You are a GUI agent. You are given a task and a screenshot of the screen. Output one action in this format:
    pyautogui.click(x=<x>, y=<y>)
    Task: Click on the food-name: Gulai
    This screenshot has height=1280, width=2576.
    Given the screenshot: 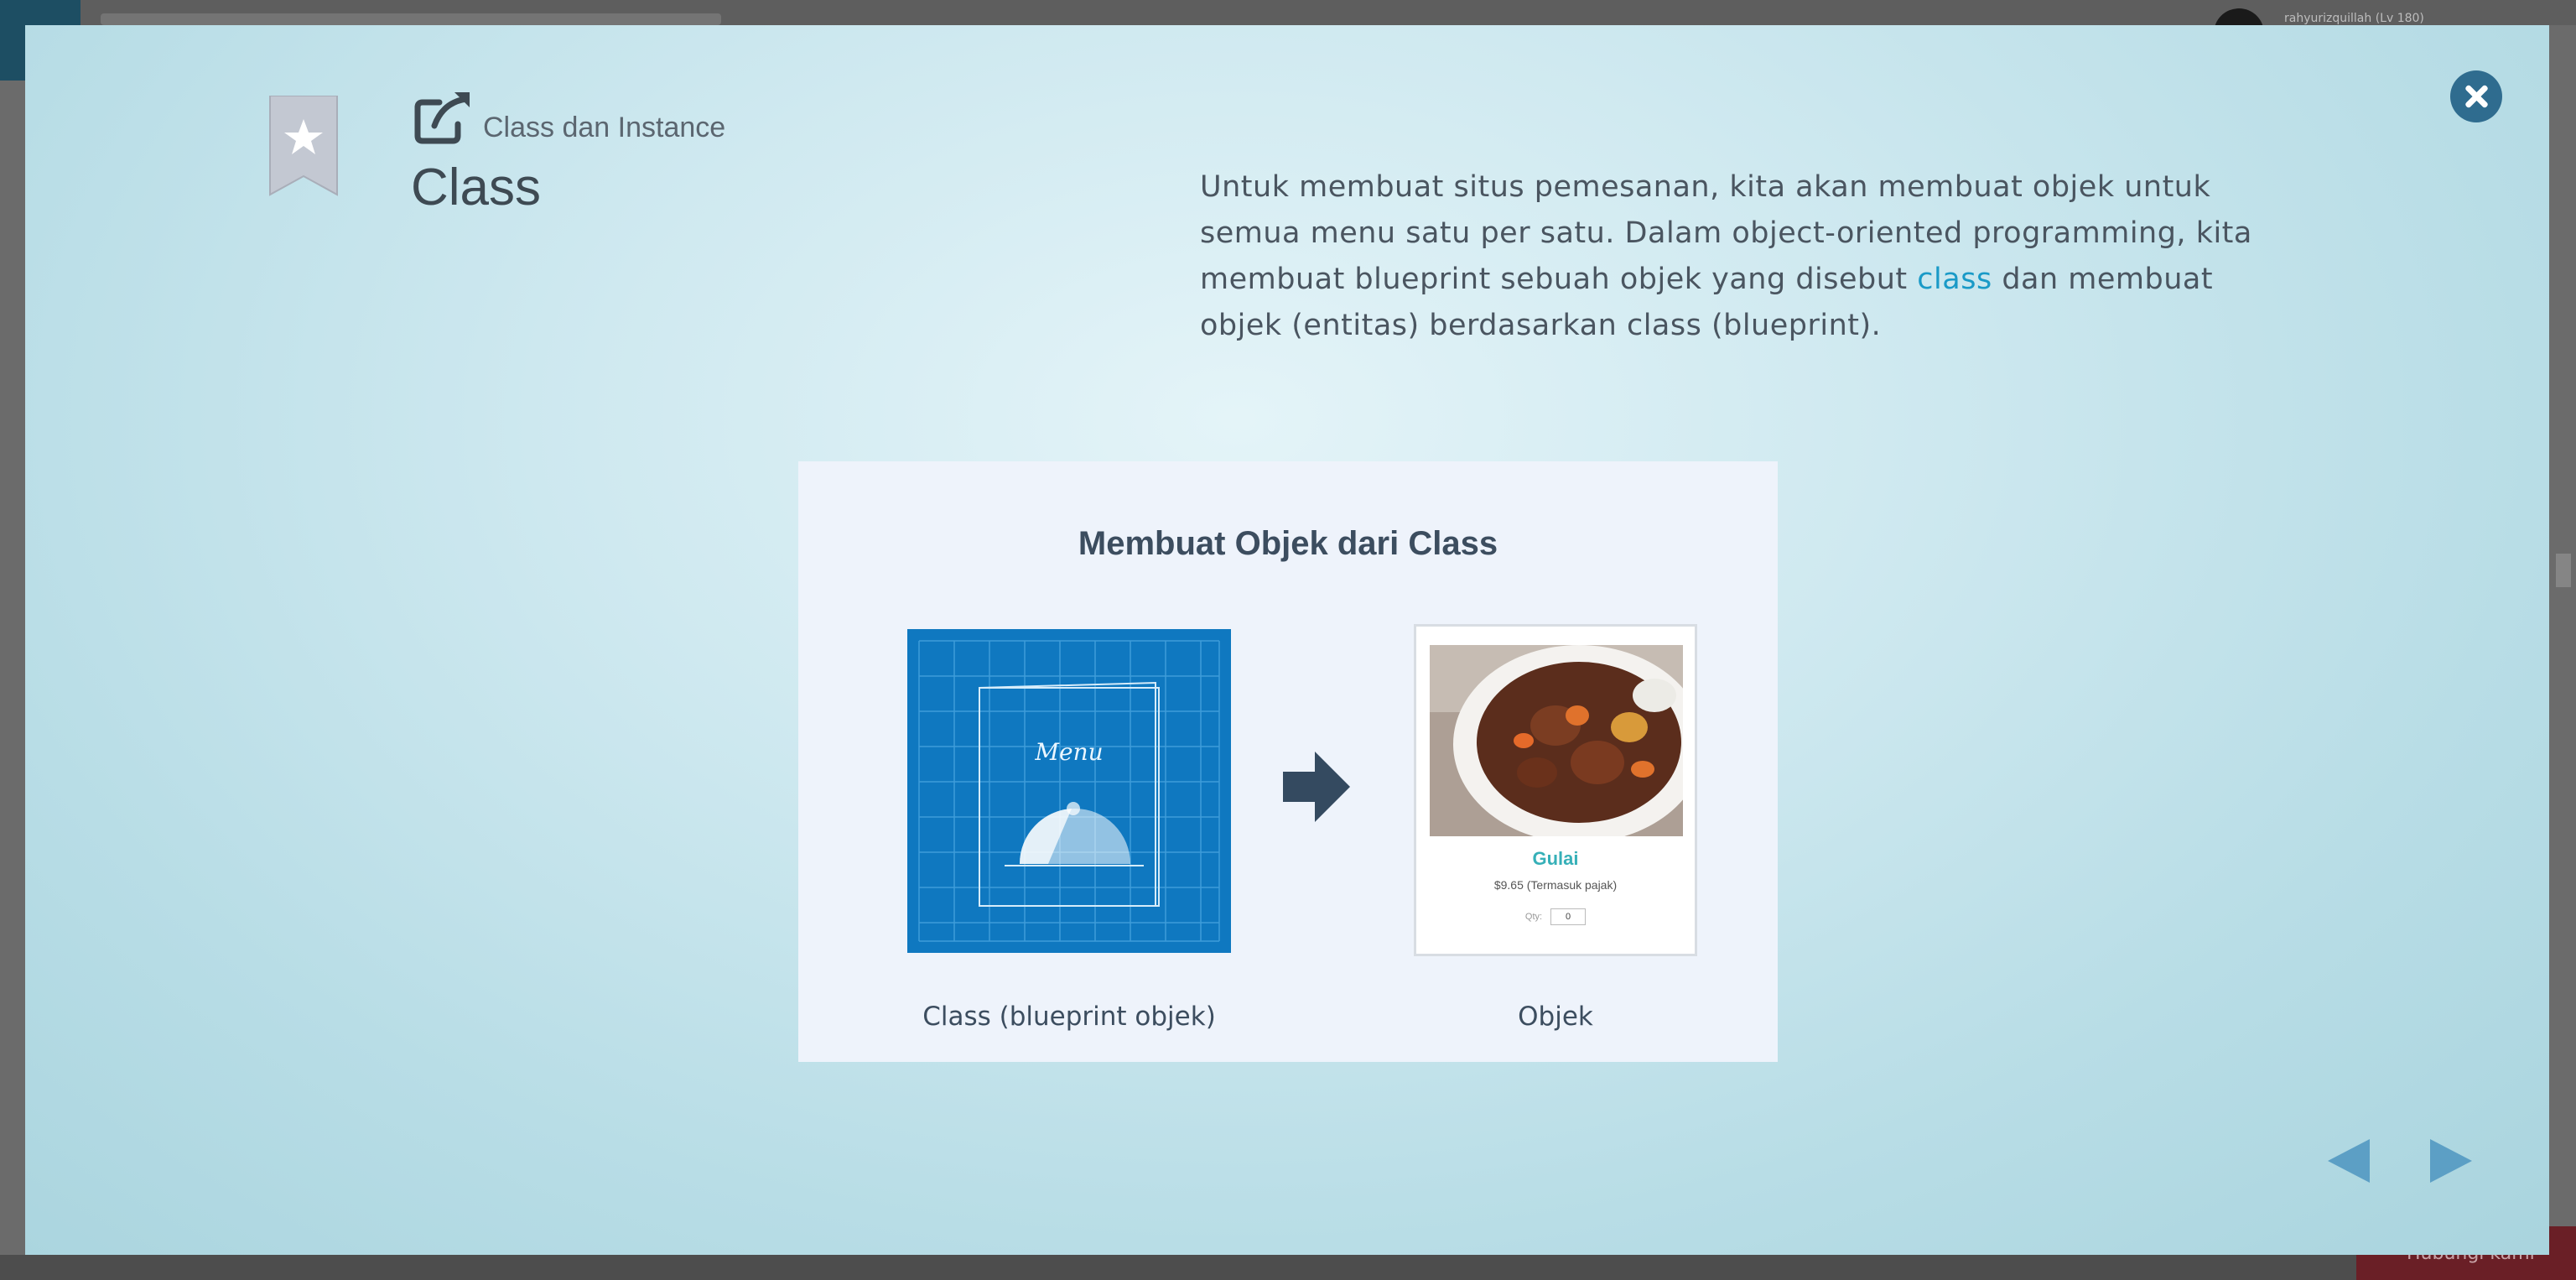 What is the action you would take?
    pyautogui.click(x=1555, y=858)
    